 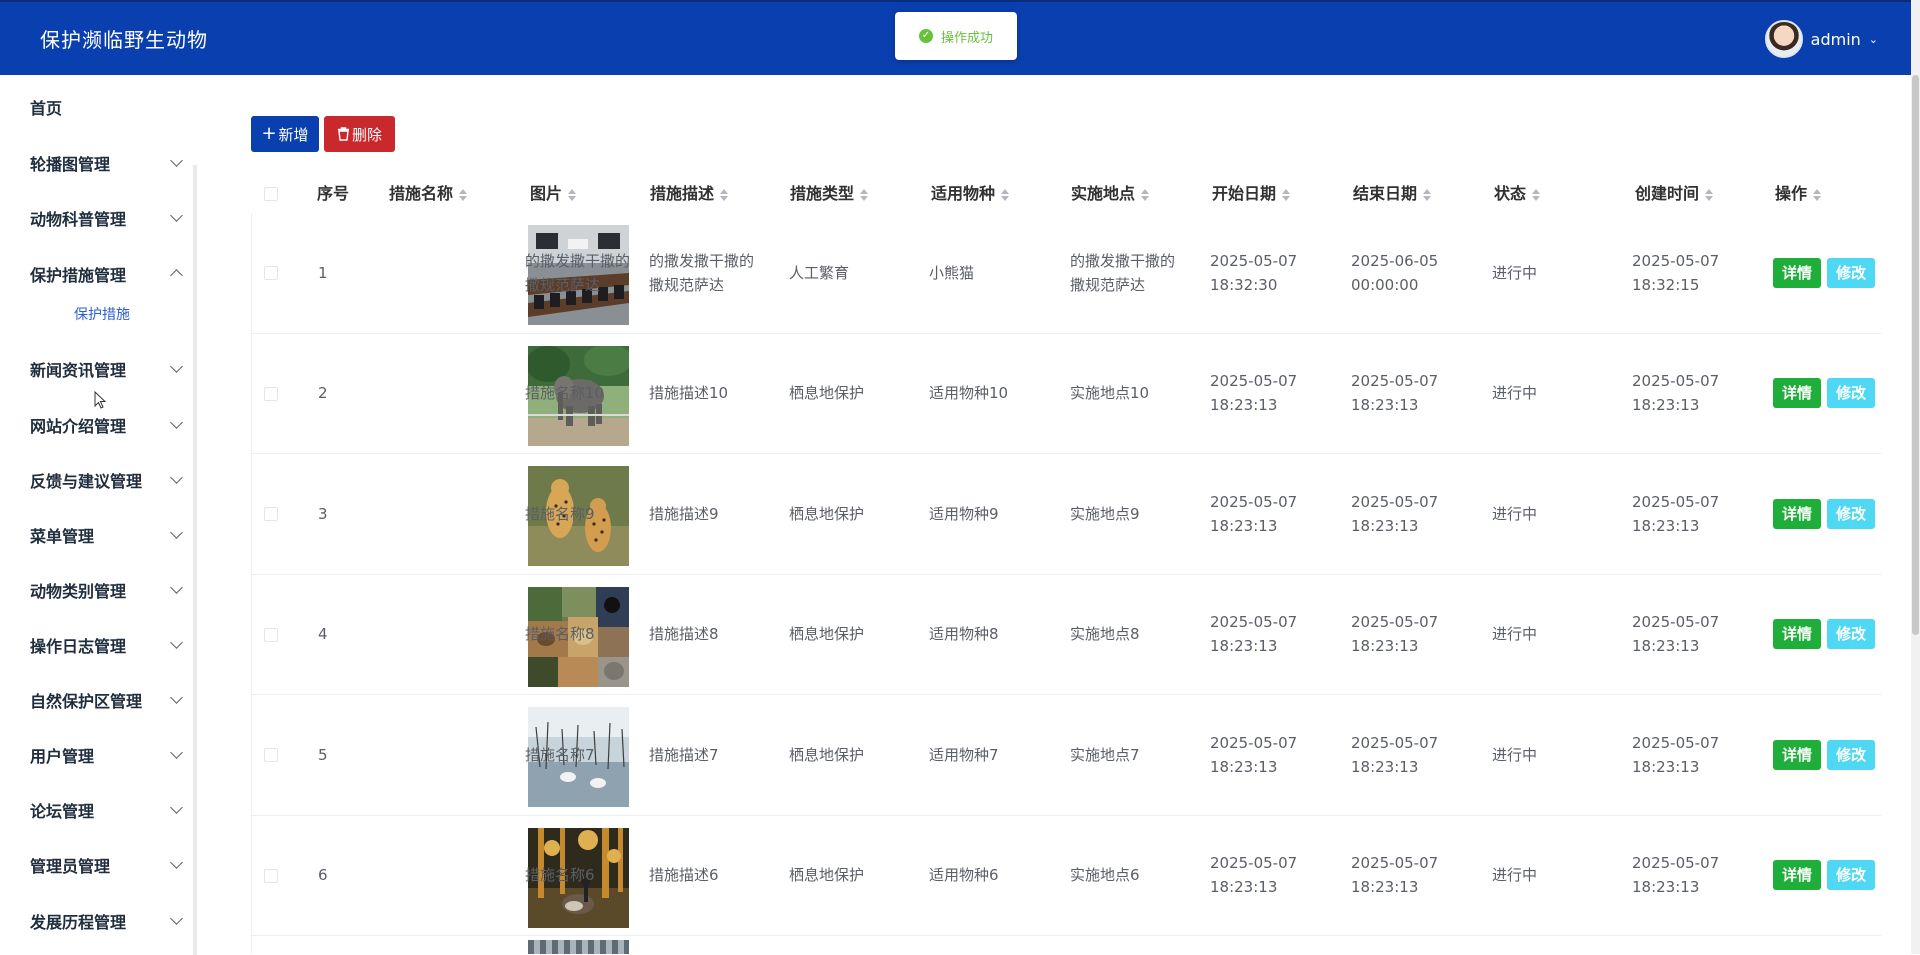 I want to click on cell-status: 进行中, so click(x=1515, y=513).